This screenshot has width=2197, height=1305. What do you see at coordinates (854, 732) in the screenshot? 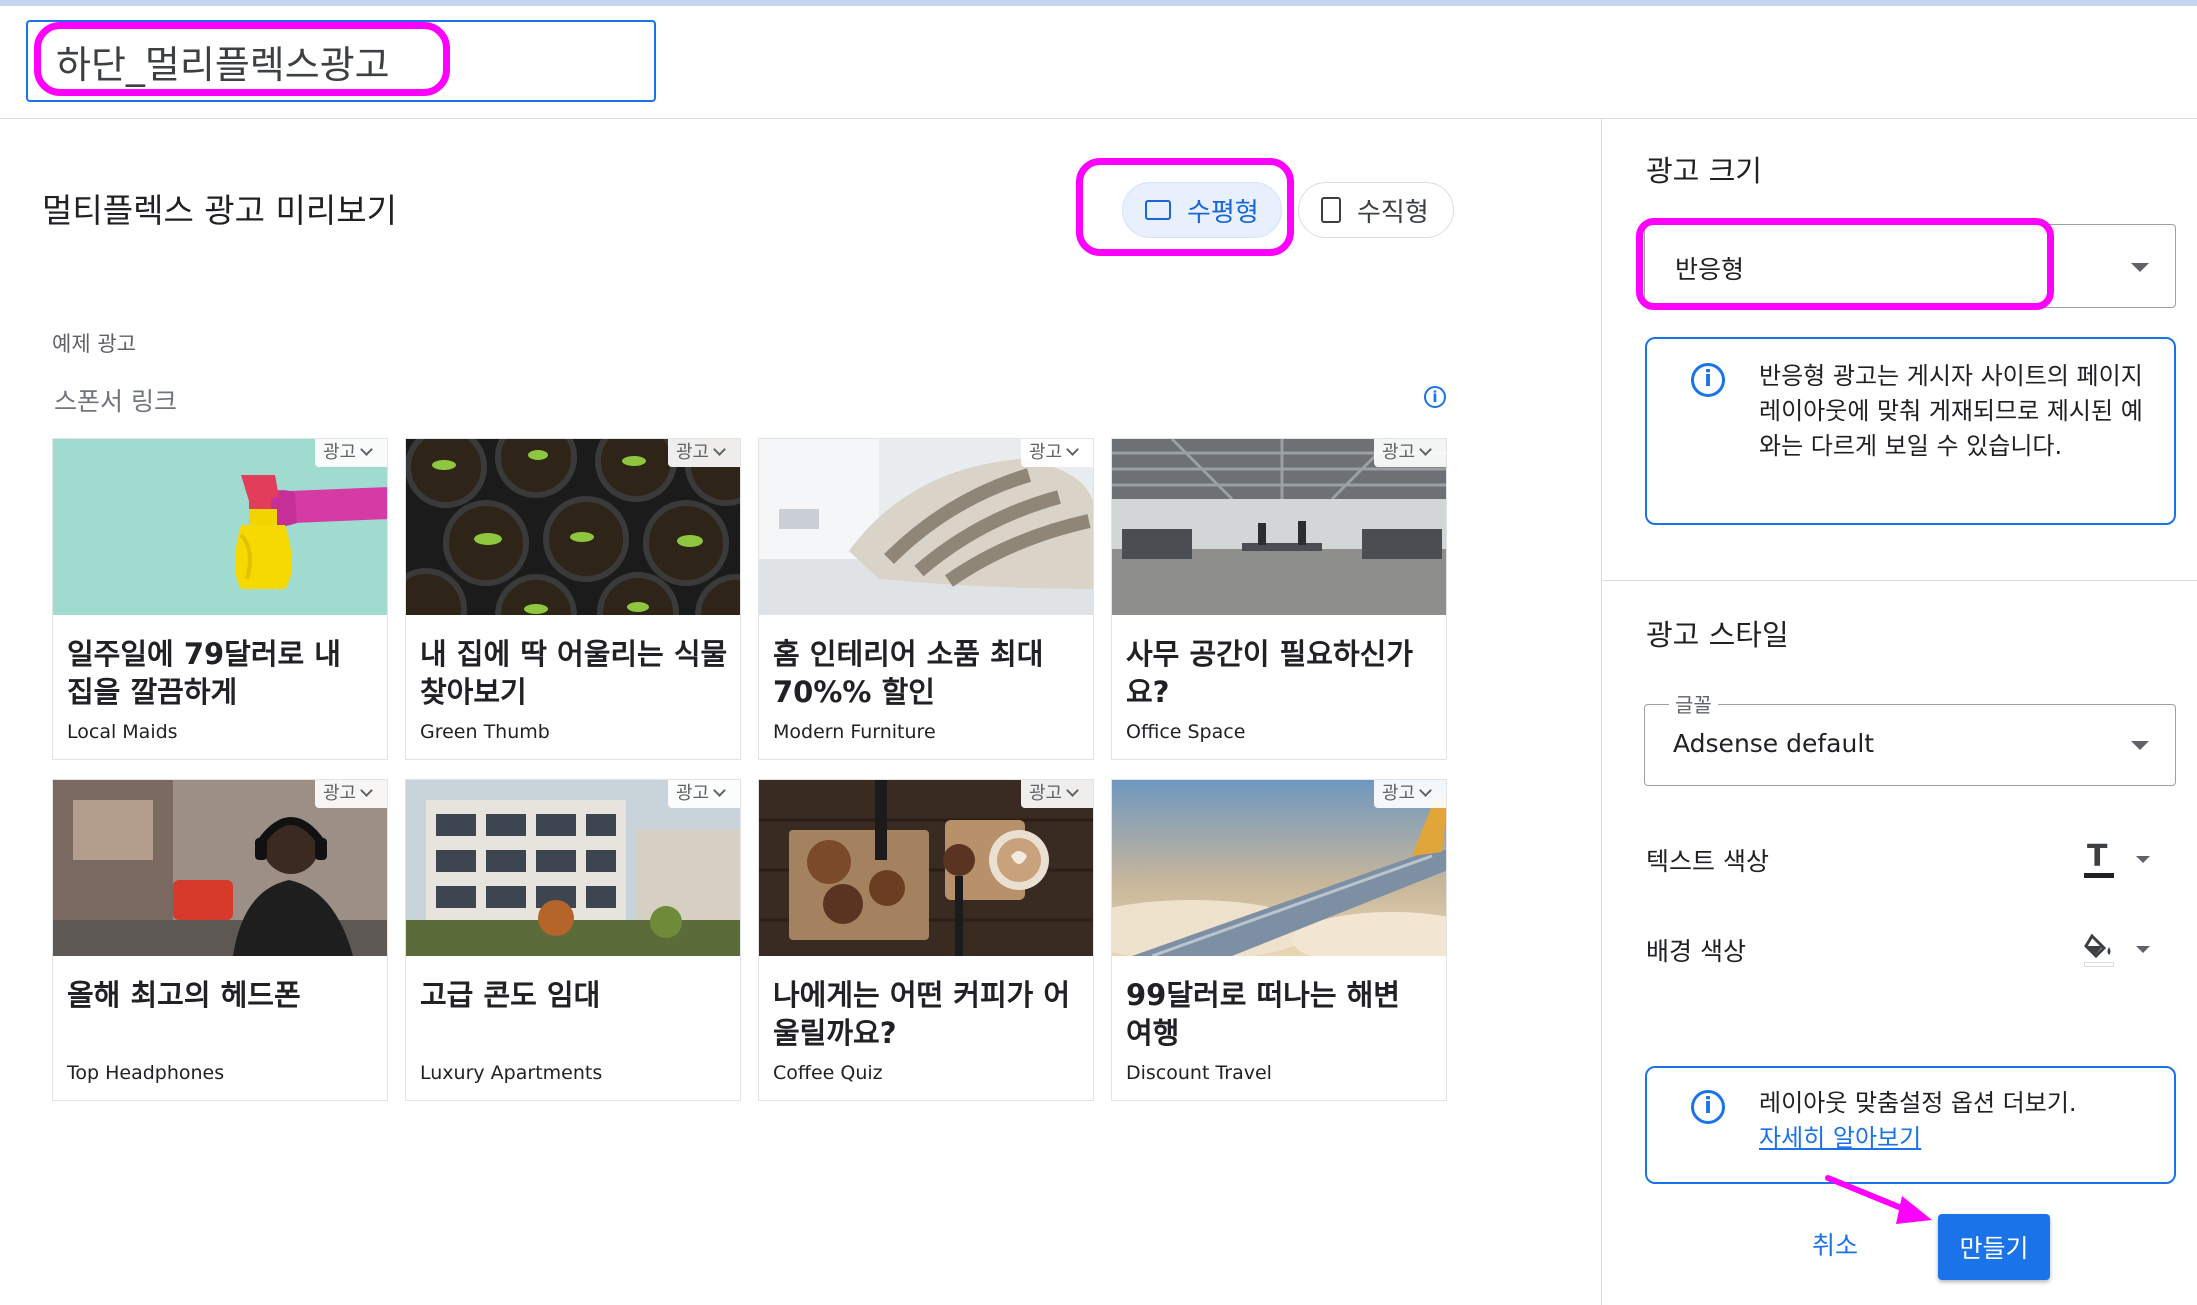
I see `ad-advertiser: Modern Furniture` at bounding box center [854, 732].